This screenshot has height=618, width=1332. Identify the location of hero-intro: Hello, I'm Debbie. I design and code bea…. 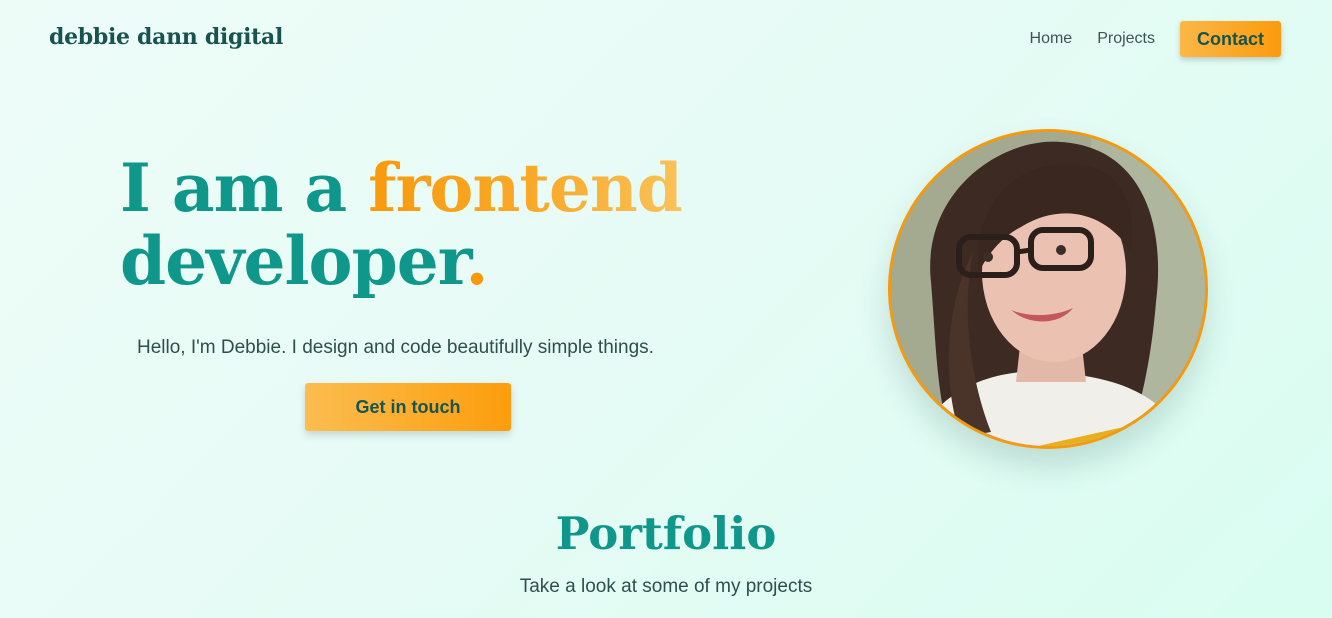
(395, 347).